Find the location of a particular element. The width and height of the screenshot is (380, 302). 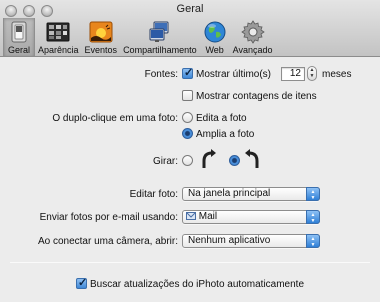

months-input: 12 is located at coordinates (293, 74).